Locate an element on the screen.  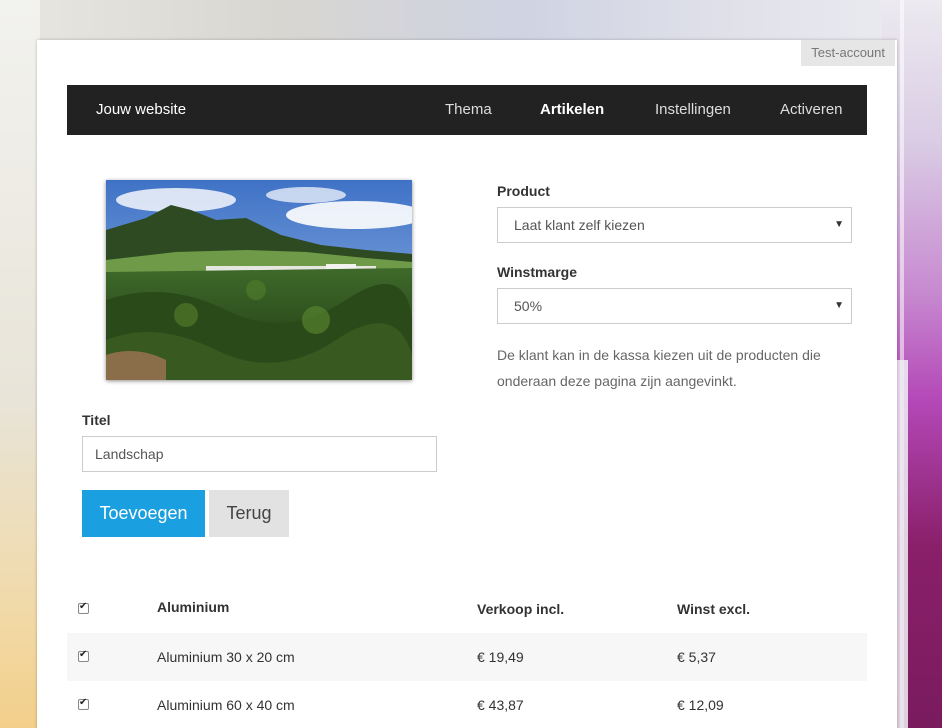
product-sale-price: € 19,49 is located at coordinates (500, 657).